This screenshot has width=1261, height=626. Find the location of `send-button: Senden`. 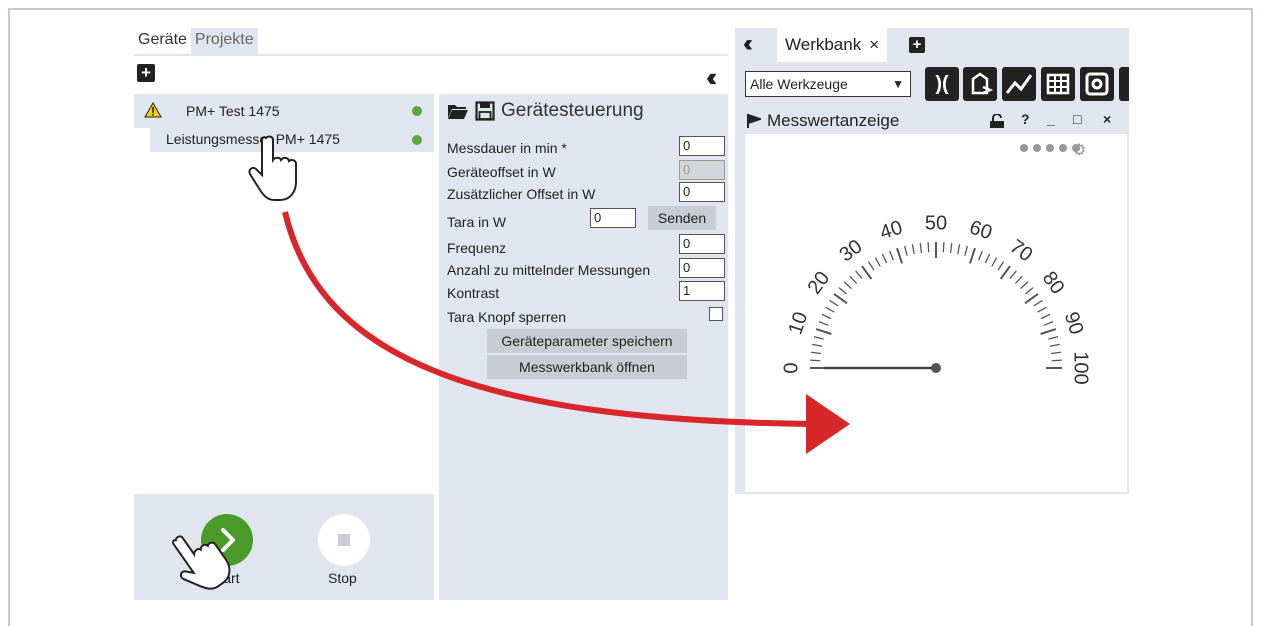

send-button: Senden is located at coordinates (682, 218).